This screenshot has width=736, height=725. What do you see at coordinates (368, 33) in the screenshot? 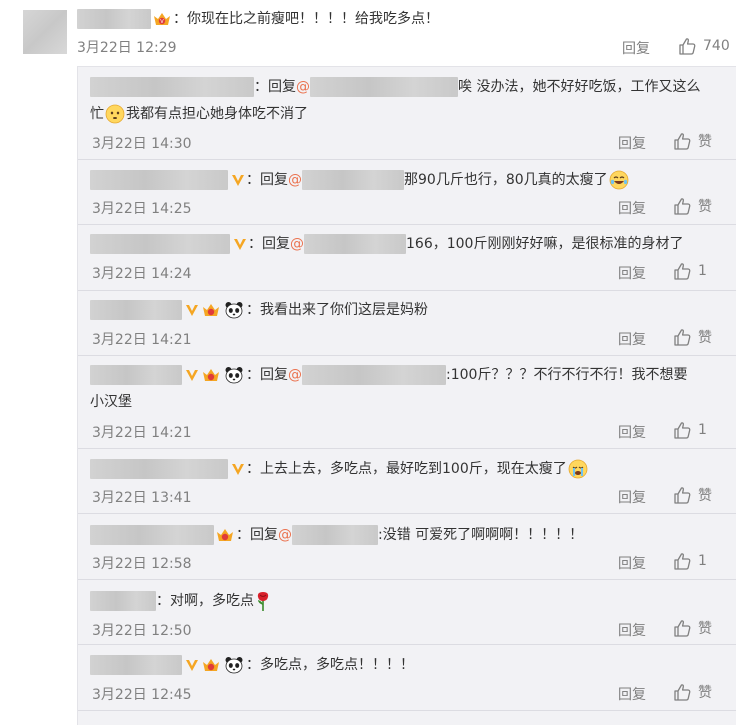
I see `main-comment: V ：你现在比之前瘦吧！！！！给我吃多点！ 3月22日 12:29 回复 740` at bounding box center [368, 33].